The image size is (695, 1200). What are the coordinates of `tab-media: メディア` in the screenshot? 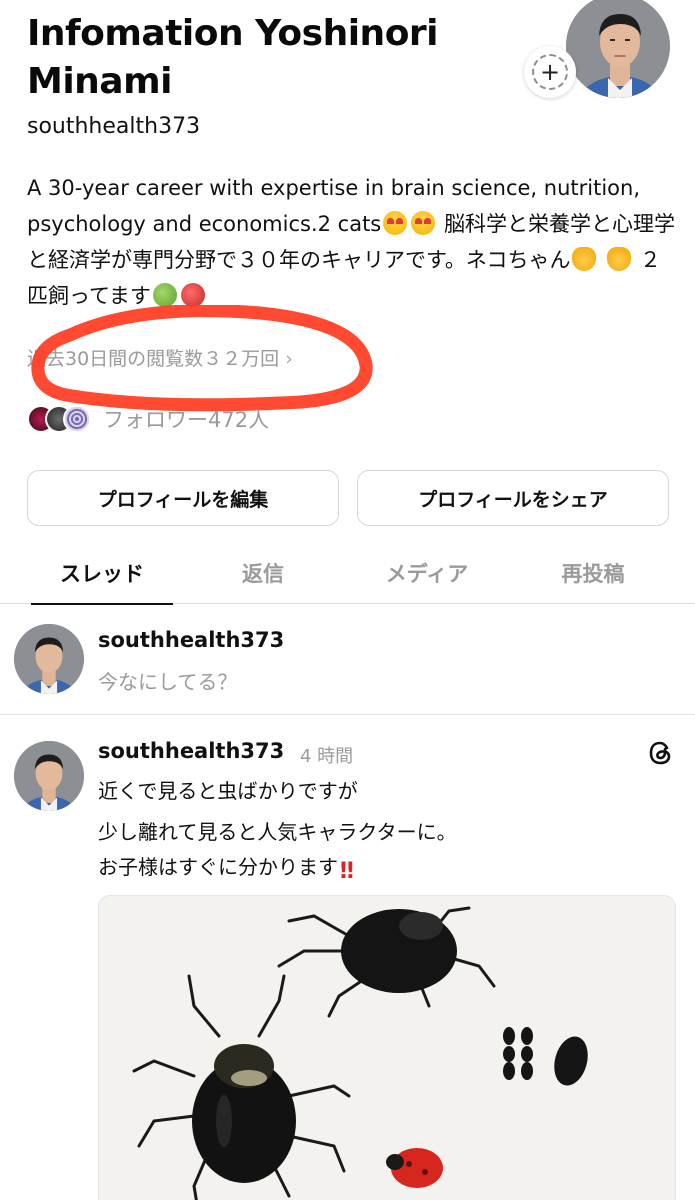 It's located at (427, 576).